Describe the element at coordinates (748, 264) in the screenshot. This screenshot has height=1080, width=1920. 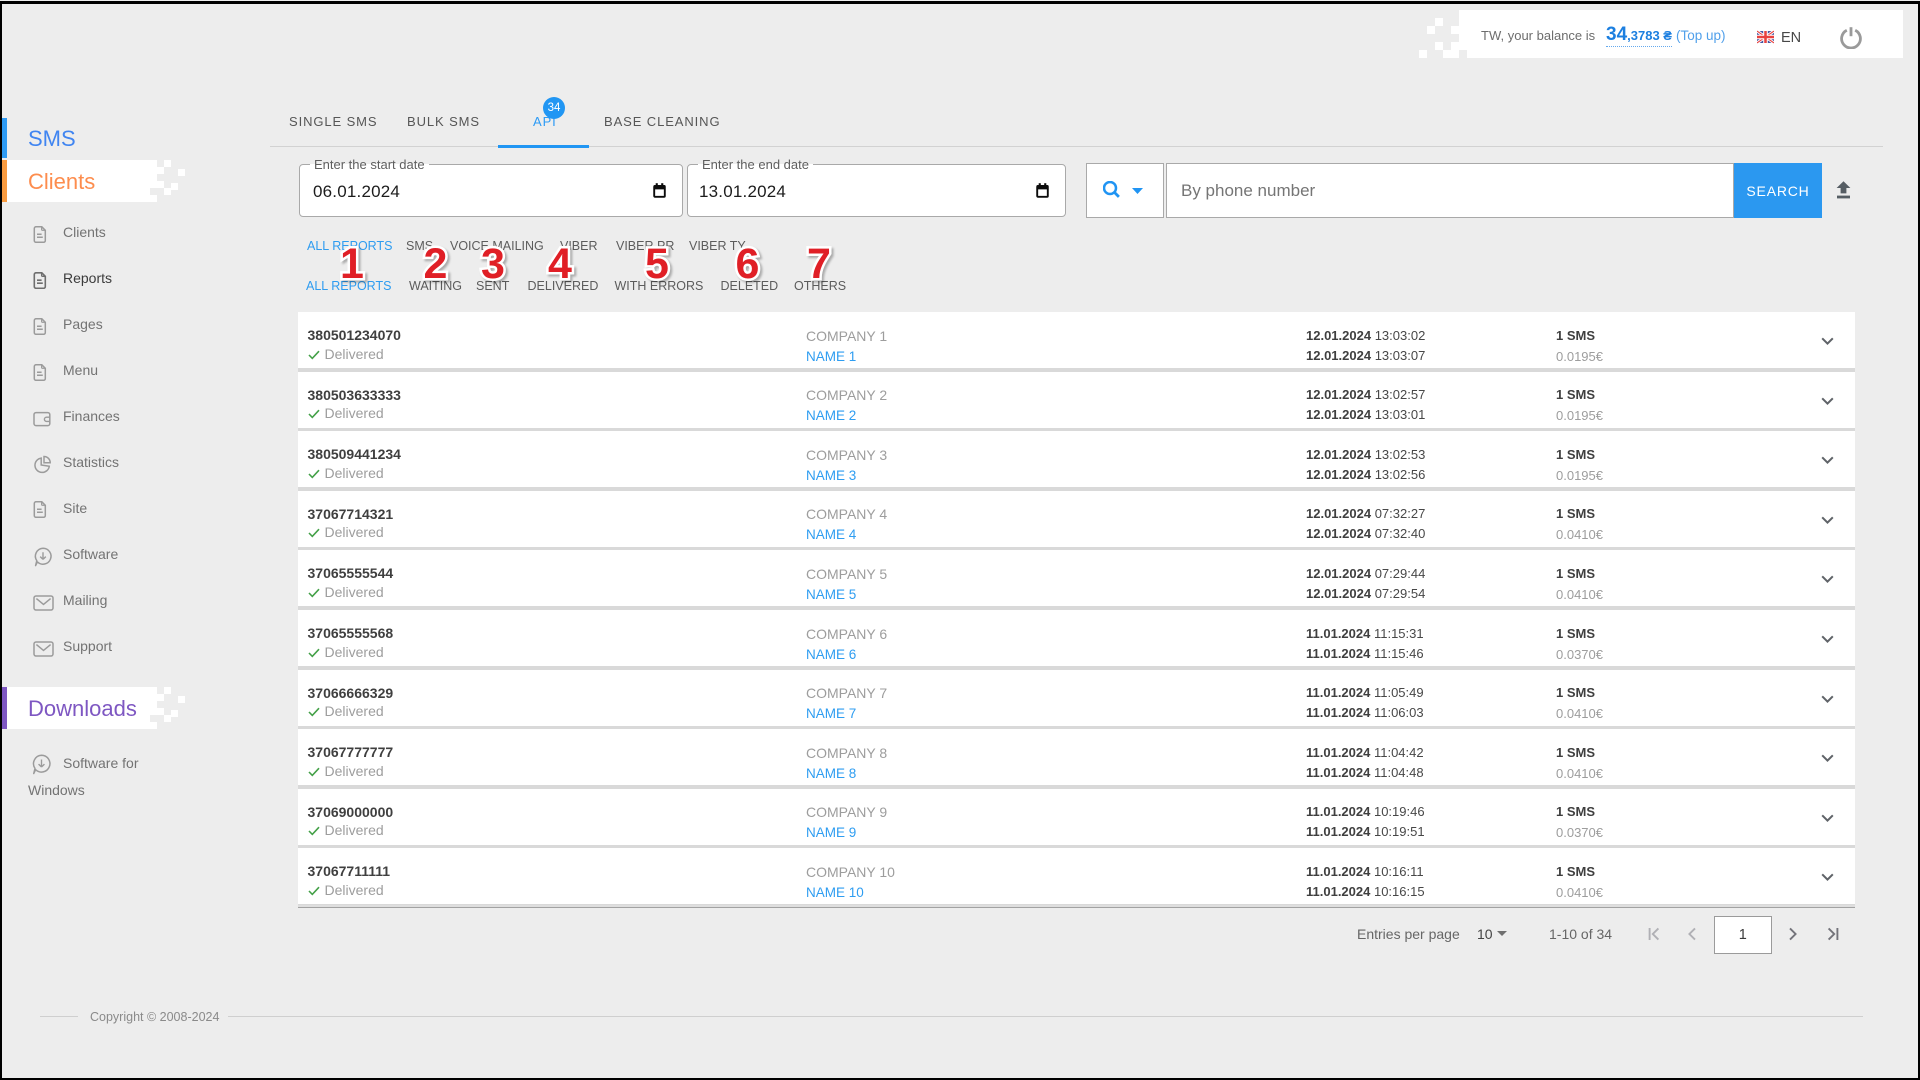
I see `svg-text: 6` at that location.